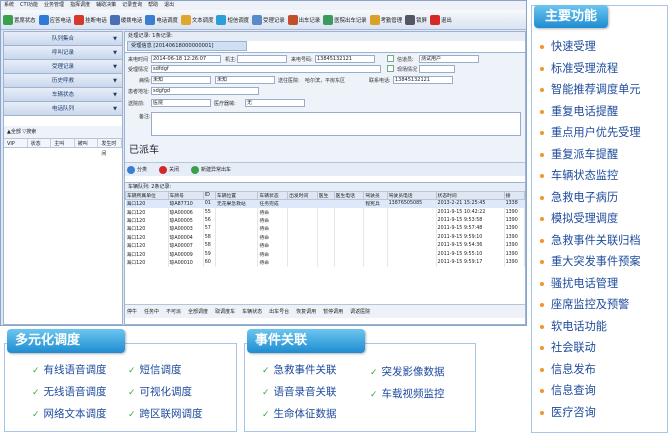  I want to click on toolbar-button-9: 医院出车记录, so click(345, 19).